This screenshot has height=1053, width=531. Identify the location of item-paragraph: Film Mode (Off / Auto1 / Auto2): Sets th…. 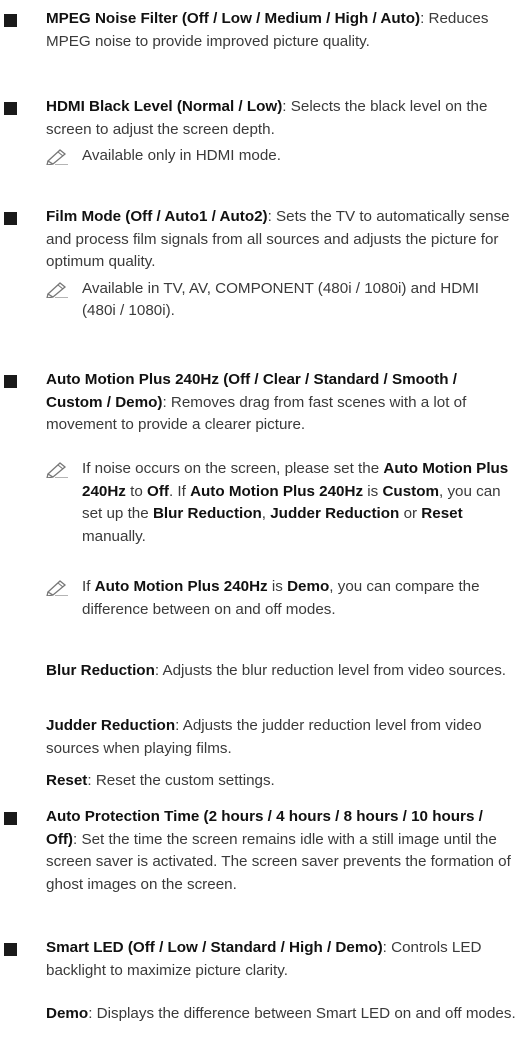
(281, 240).